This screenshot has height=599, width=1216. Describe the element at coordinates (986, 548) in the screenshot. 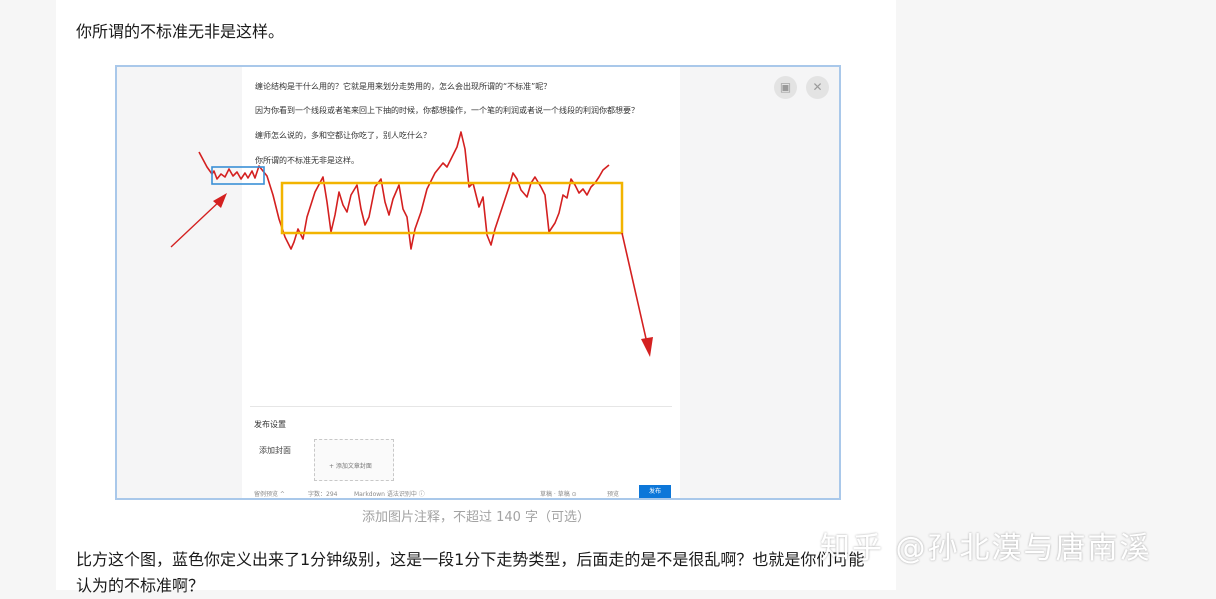

I see `watermark: 知乎 @孙北漠与唐南溪` at that location.